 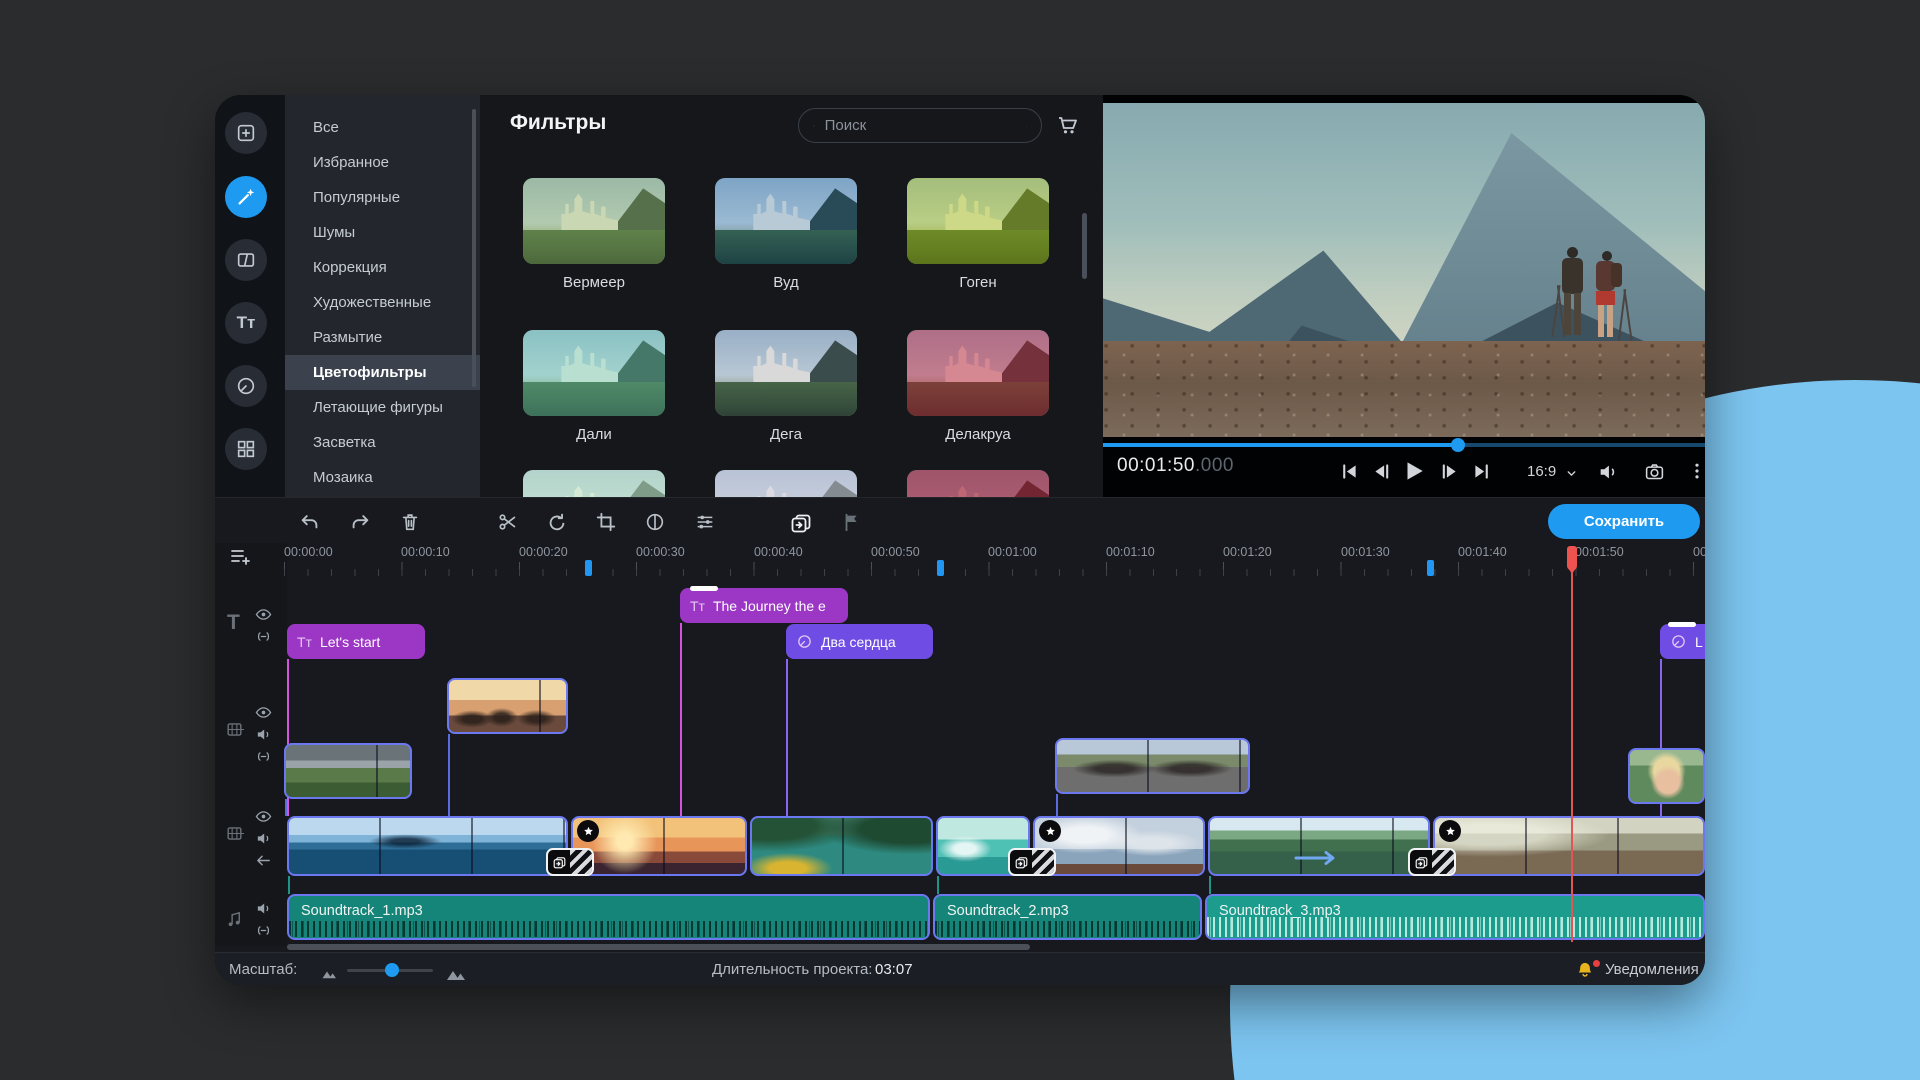 What do you see at coordinates (246, 386) in the screenshot?
I see `stickers-button` at bounding box center [246, 386].